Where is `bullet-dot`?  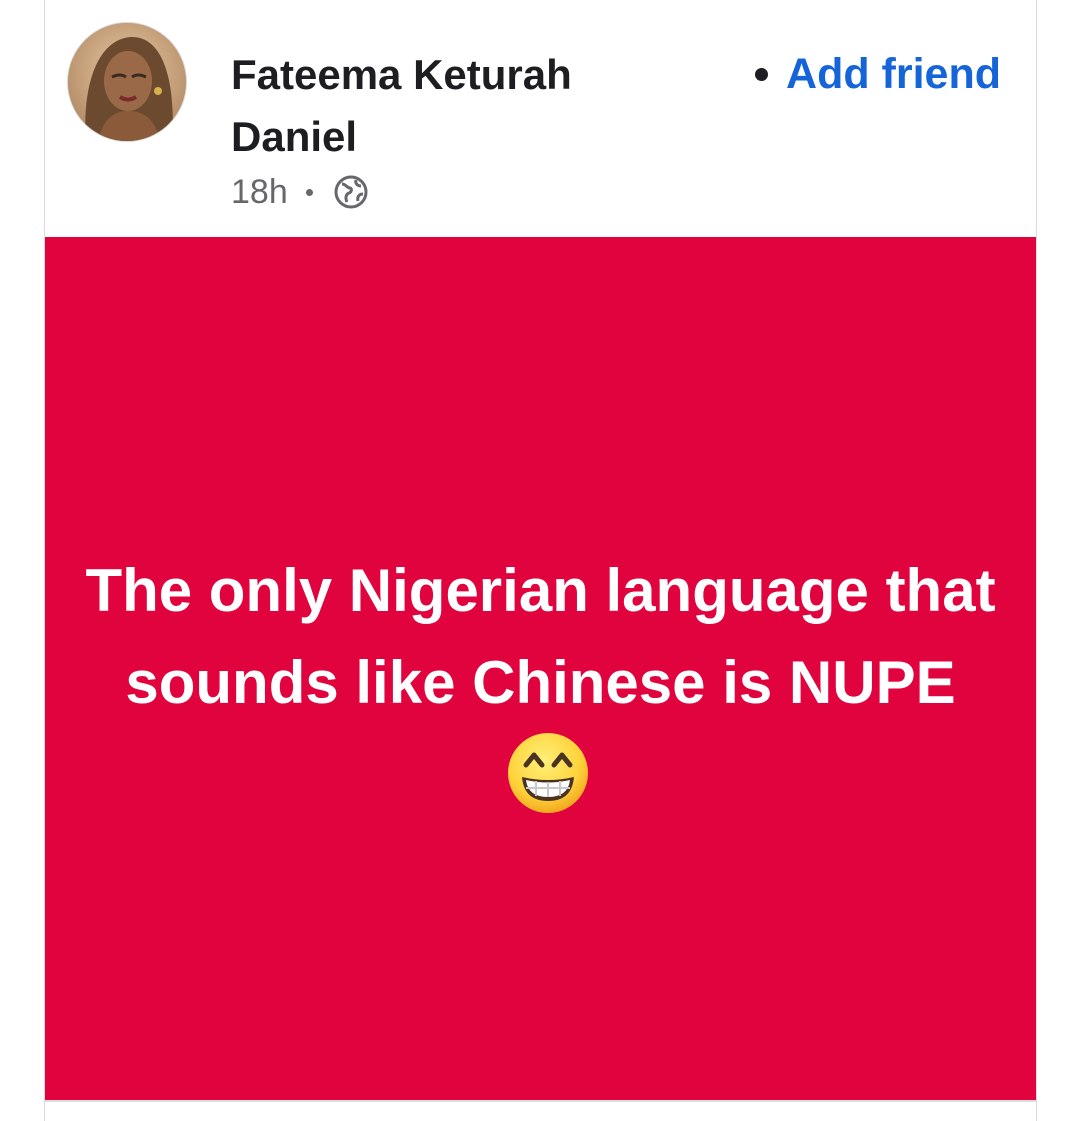 bullet-dot is located at coordinates (762, 74).